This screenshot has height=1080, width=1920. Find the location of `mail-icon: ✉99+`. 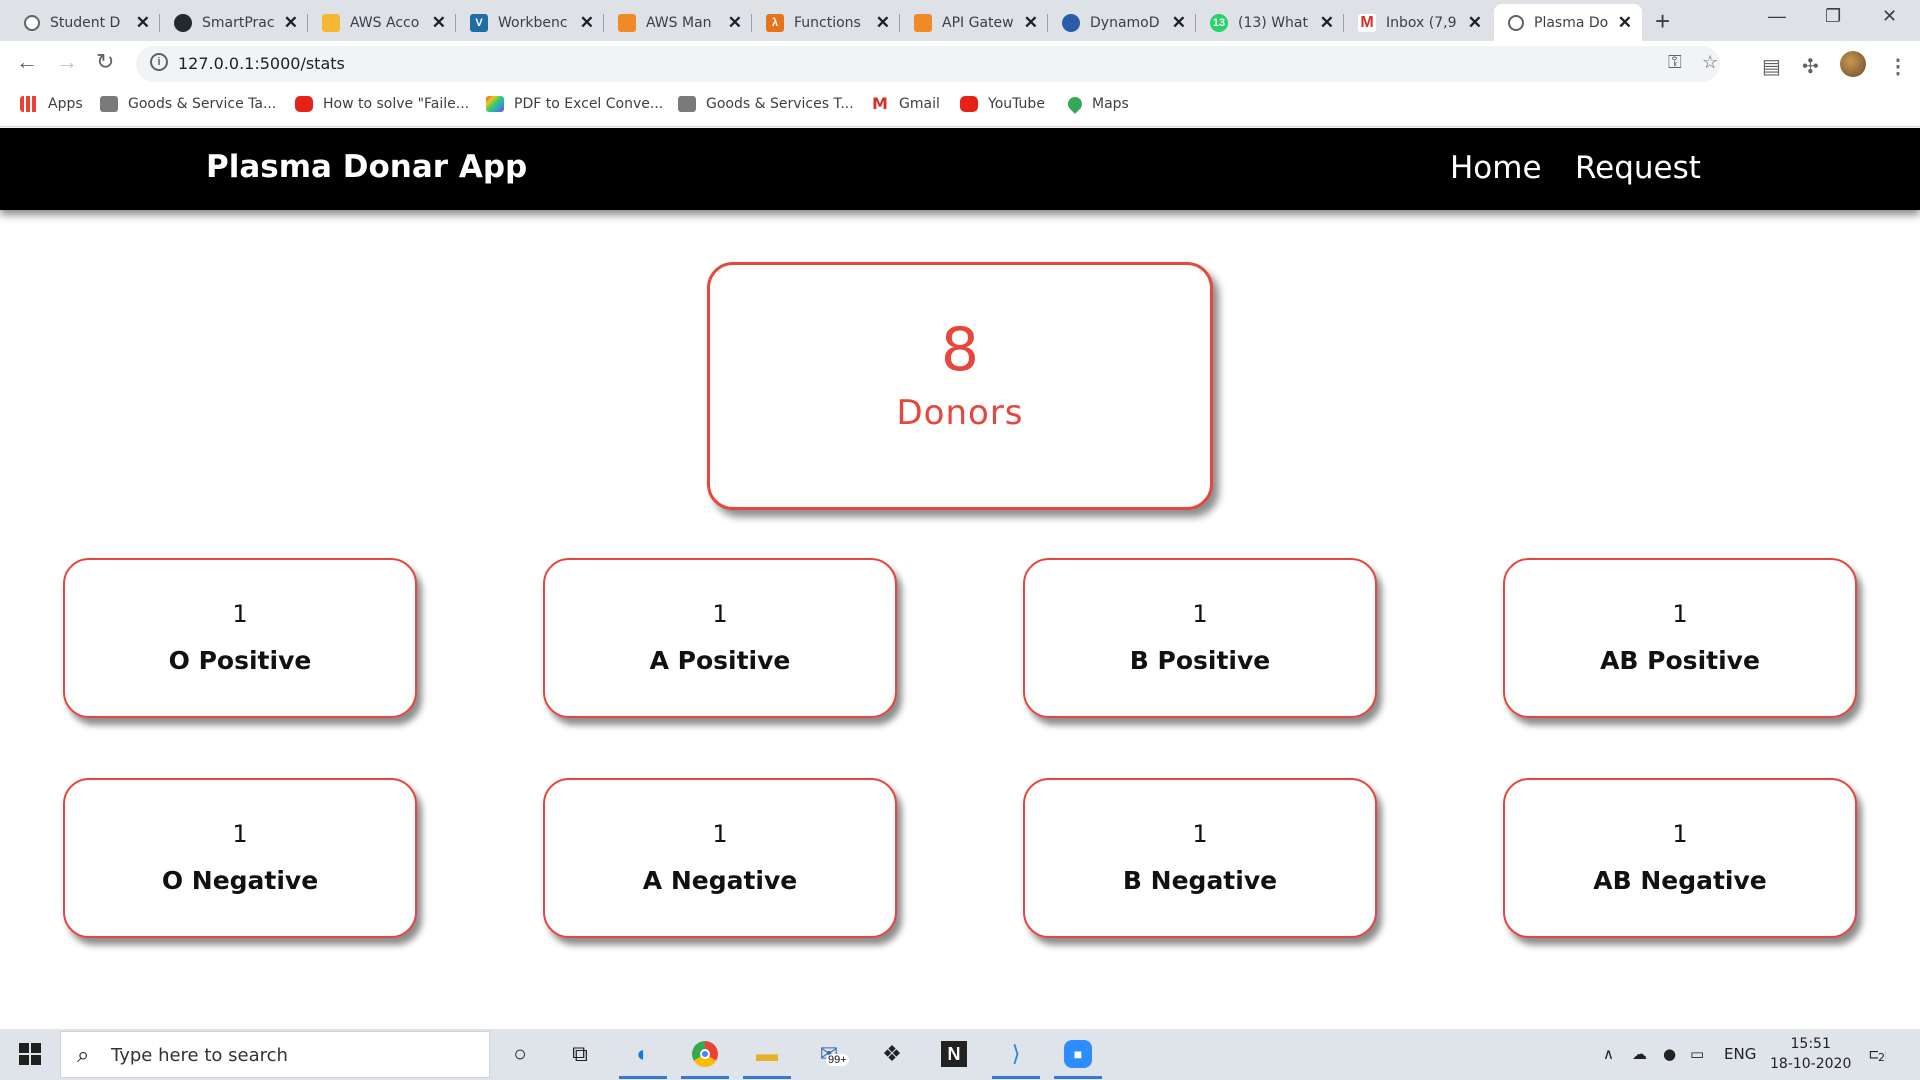

mail-icon: ✉99+ is located at coordinates (830, 1054).